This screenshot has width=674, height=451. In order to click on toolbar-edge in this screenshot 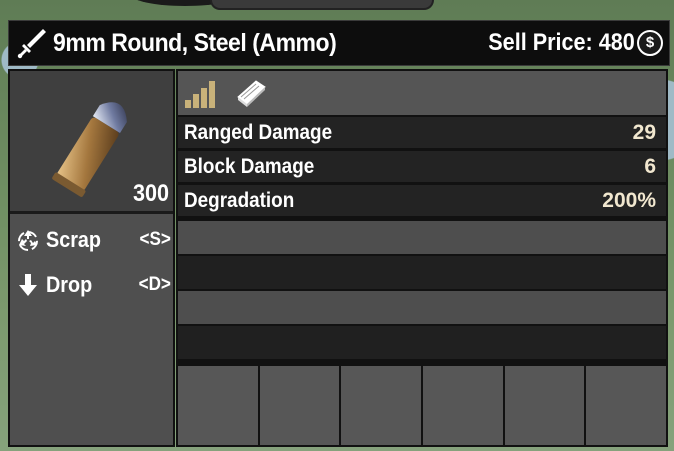, I will do `click(322, 5)`.